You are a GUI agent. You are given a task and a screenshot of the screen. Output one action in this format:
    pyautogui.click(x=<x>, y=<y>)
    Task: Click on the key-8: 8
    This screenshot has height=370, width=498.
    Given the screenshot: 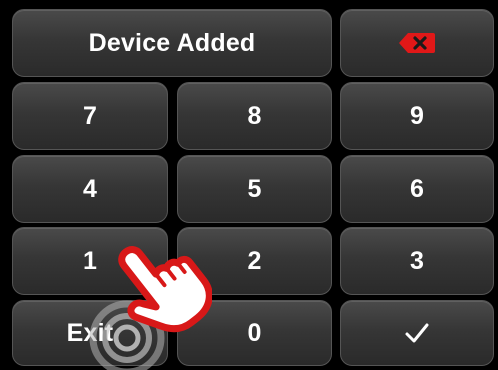 What is the action you would take?
    pyautogui.click(x=254, y=116)
    